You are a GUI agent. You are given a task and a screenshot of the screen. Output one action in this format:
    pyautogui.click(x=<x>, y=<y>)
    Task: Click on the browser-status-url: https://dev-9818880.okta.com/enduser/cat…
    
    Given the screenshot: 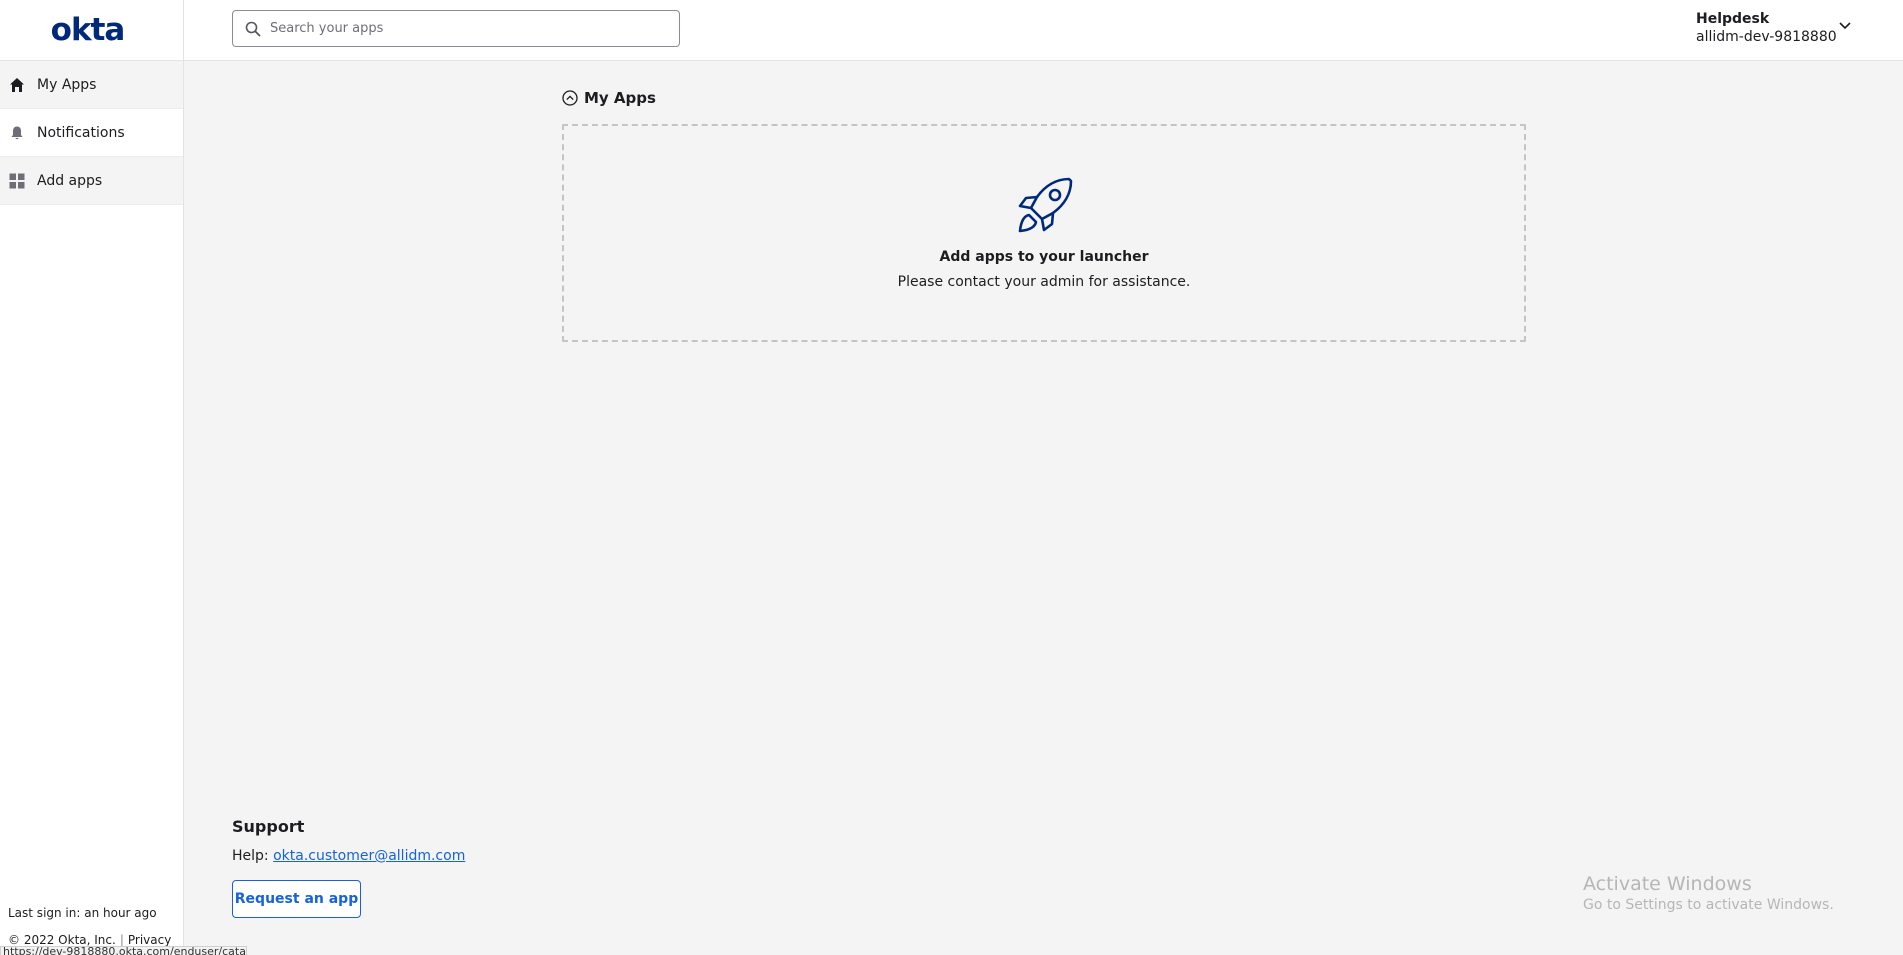 What is the action you would take?
    pyautogui.click(x=123, y=950)
    